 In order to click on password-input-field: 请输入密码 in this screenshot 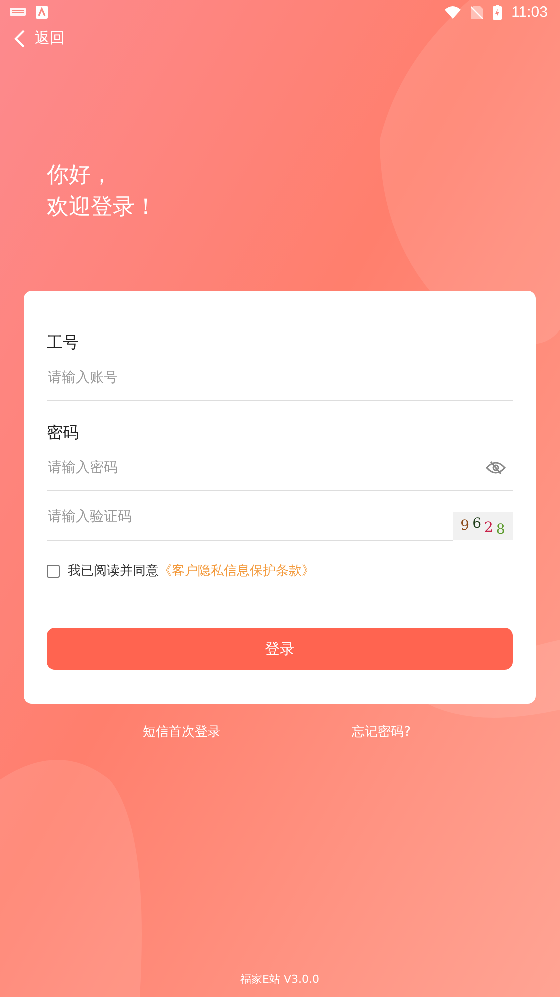, I will do `click(267, 468)`.